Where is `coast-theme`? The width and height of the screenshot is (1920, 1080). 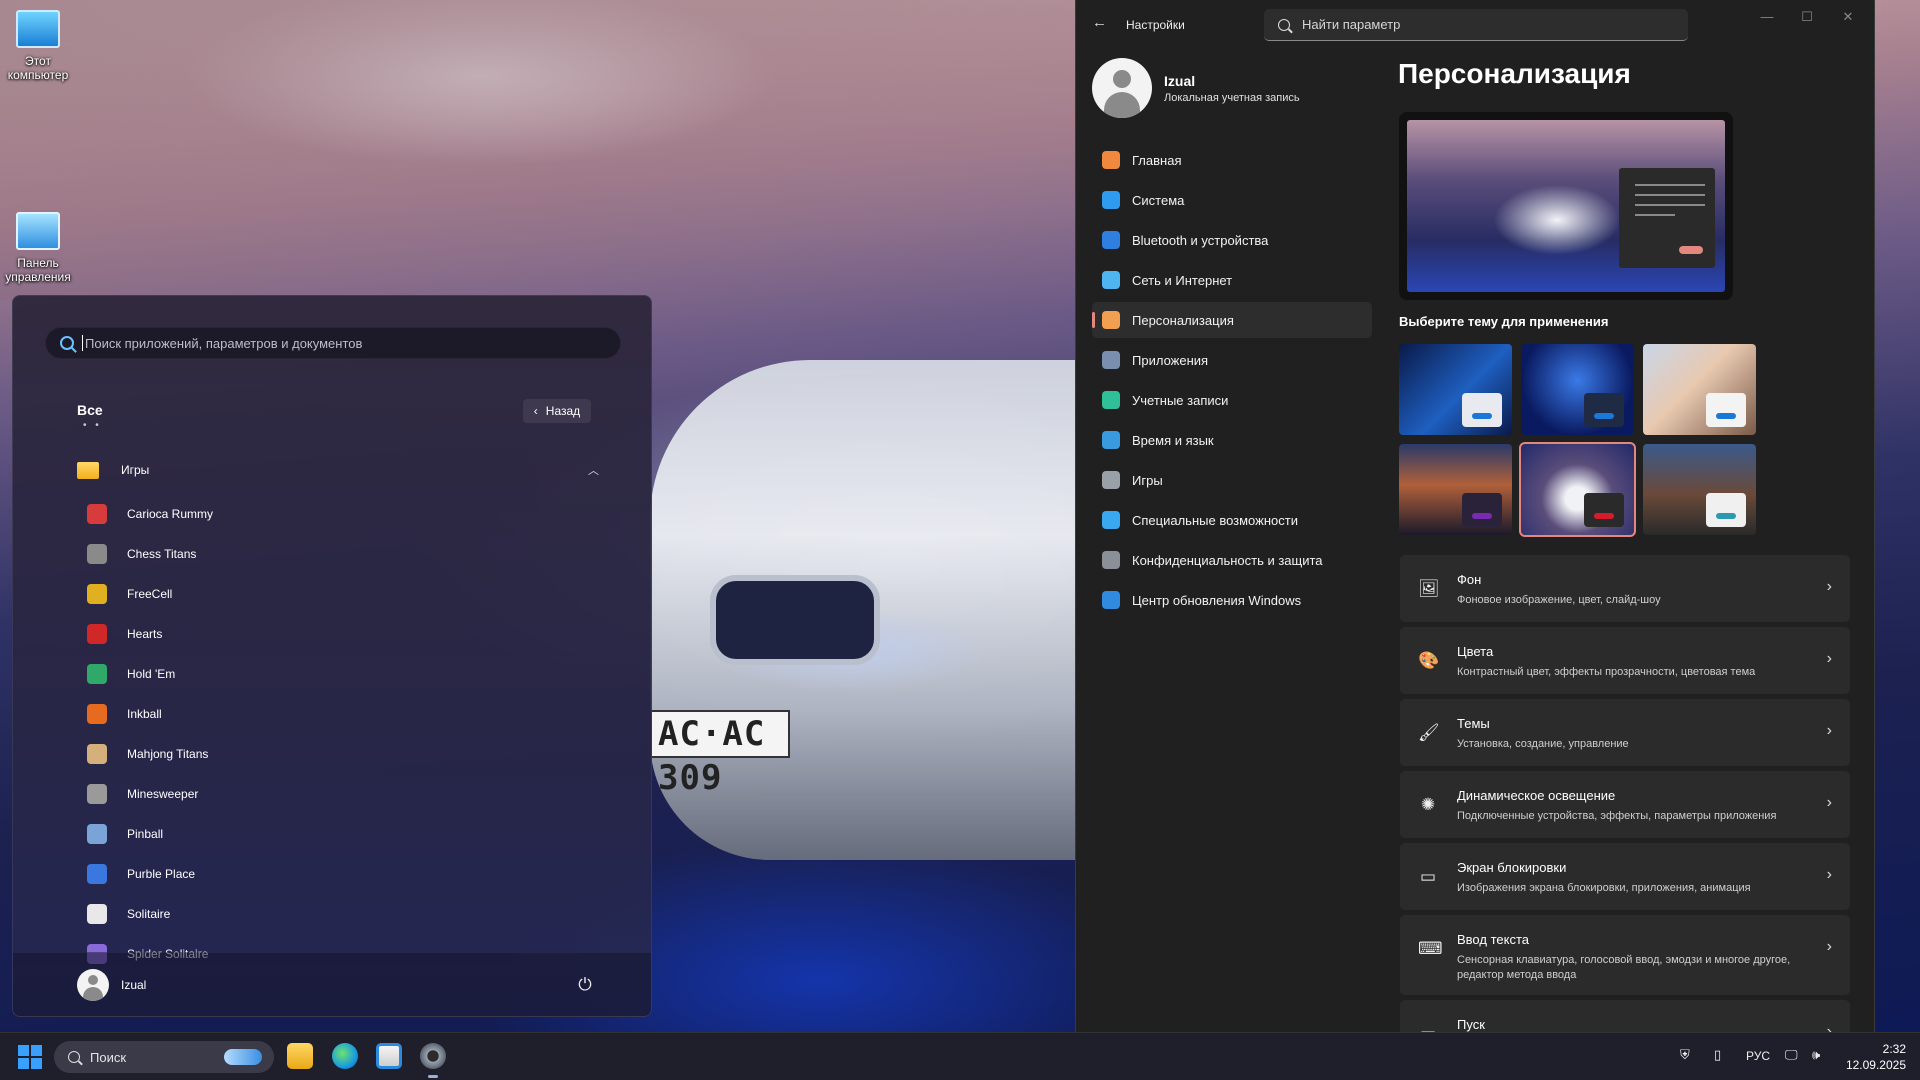
coast-theme is located at coordinates (1699, 489).